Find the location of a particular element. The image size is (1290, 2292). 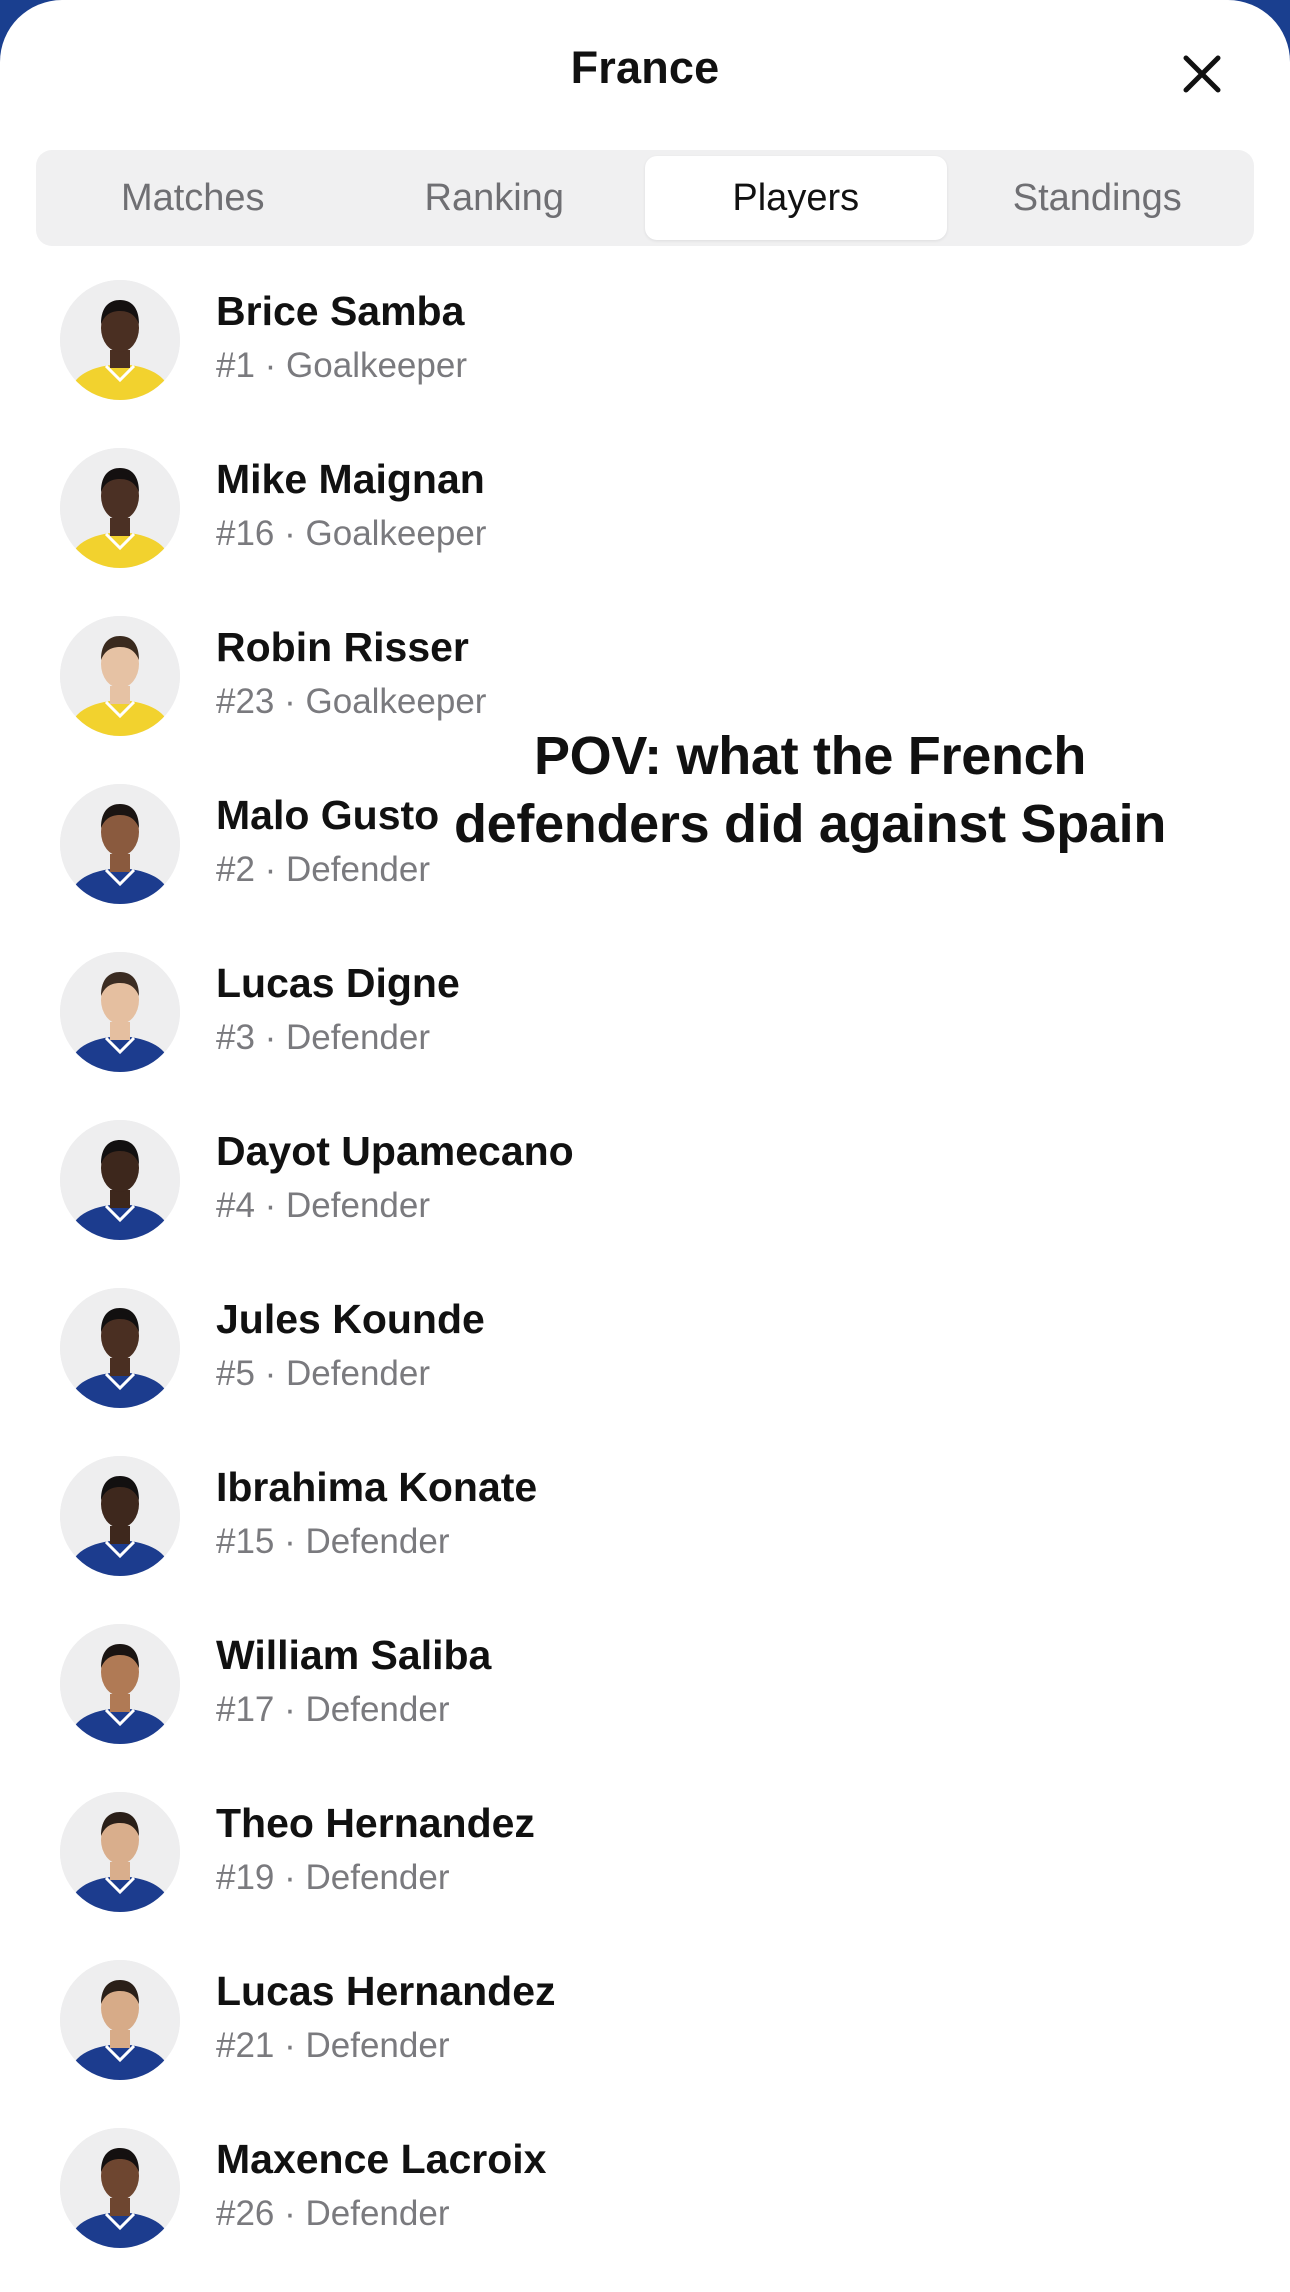

player-name: Ibrahima Konate is located at coordinates (377, 1487).